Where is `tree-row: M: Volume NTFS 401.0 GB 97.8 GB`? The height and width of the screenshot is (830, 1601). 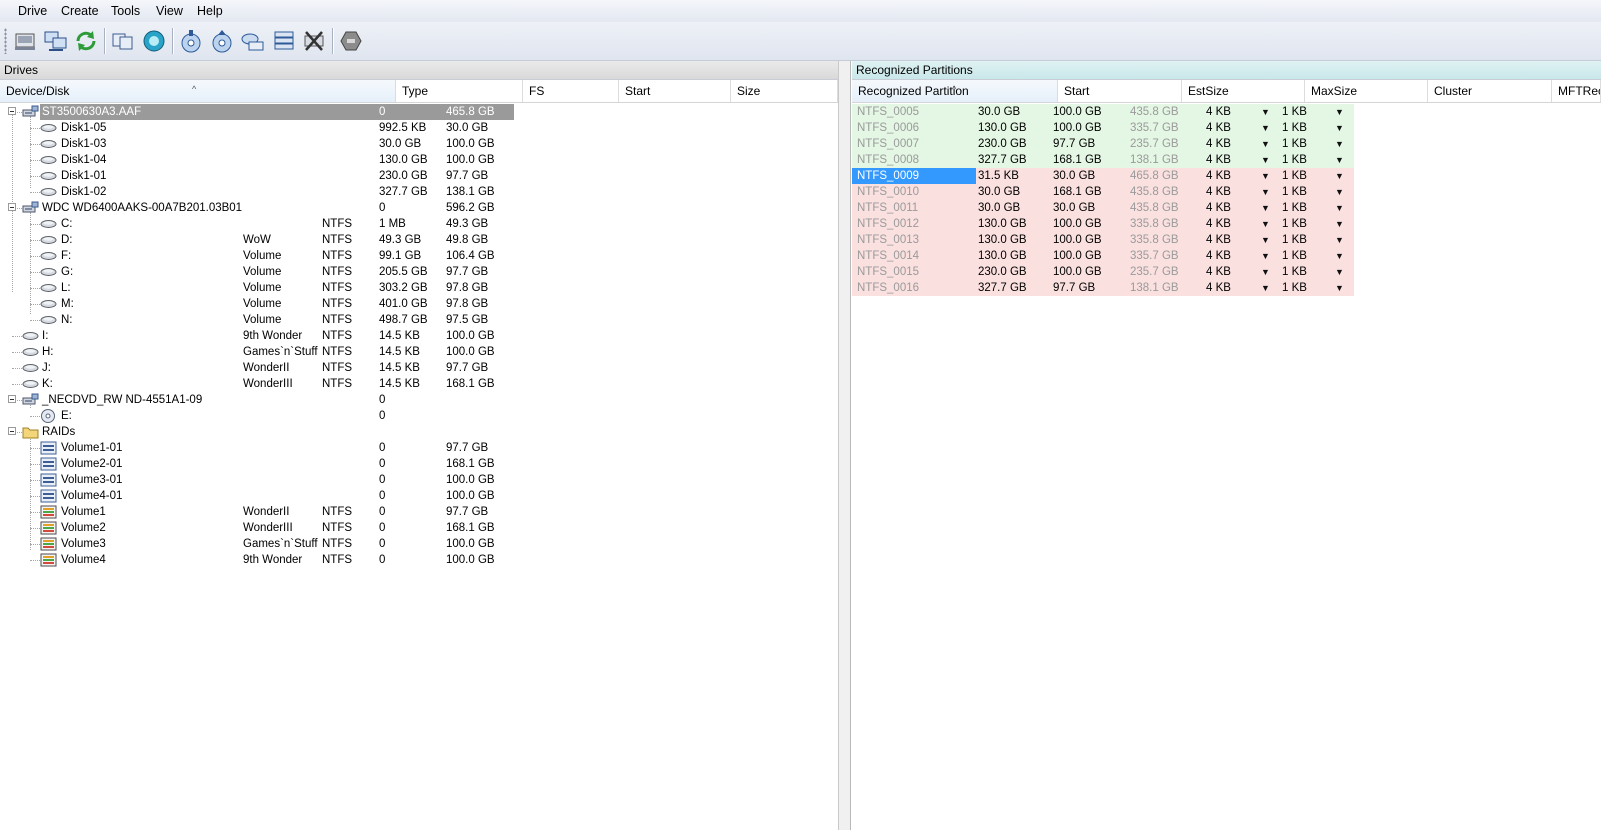 tree-row: M: Volume NTFS 401.0 GB 97.8 GB is located at coordinates (419, 304).